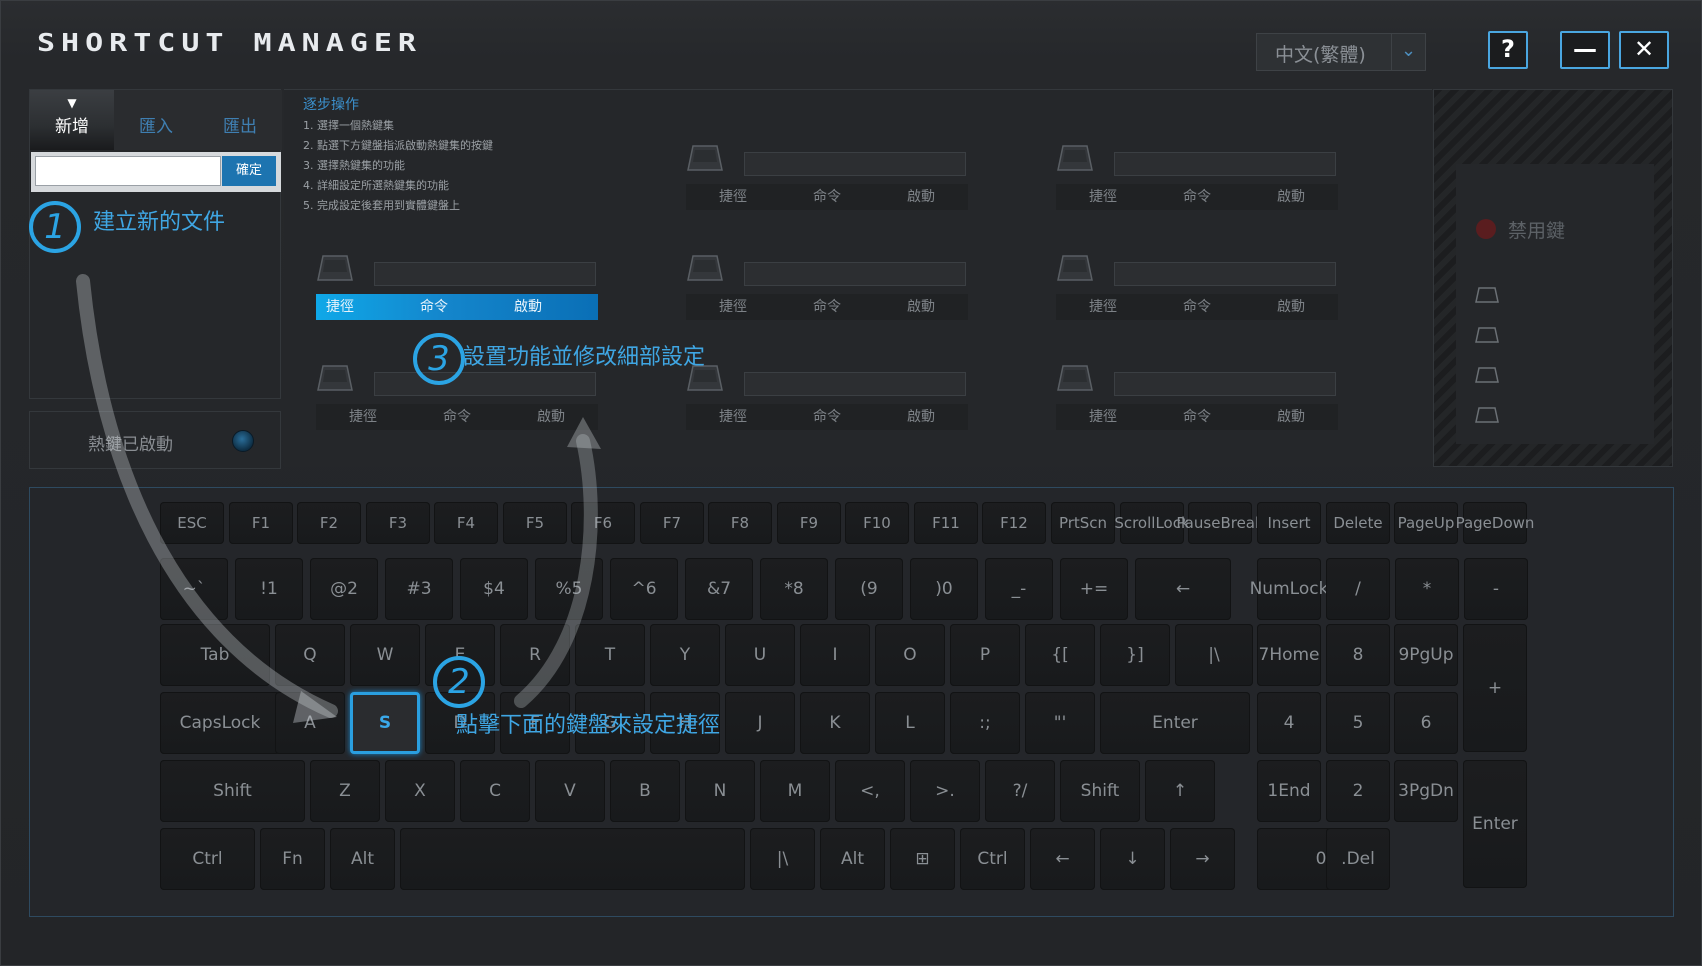  What do you see at coordinates (398, 523) in the screenshot?
I see `function-key: F3` at bounding box center [398, 523].